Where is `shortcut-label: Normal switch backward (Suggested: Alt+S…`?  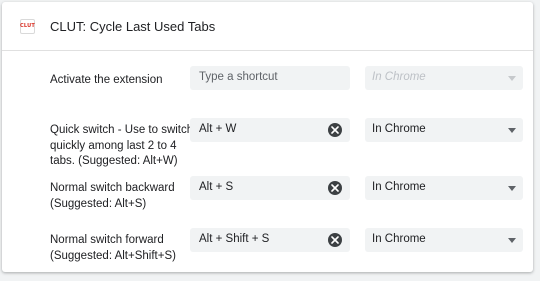 shortcut-label: Normal switch backward (Suggested: Alt+S… is located at coordinates (112, 196).